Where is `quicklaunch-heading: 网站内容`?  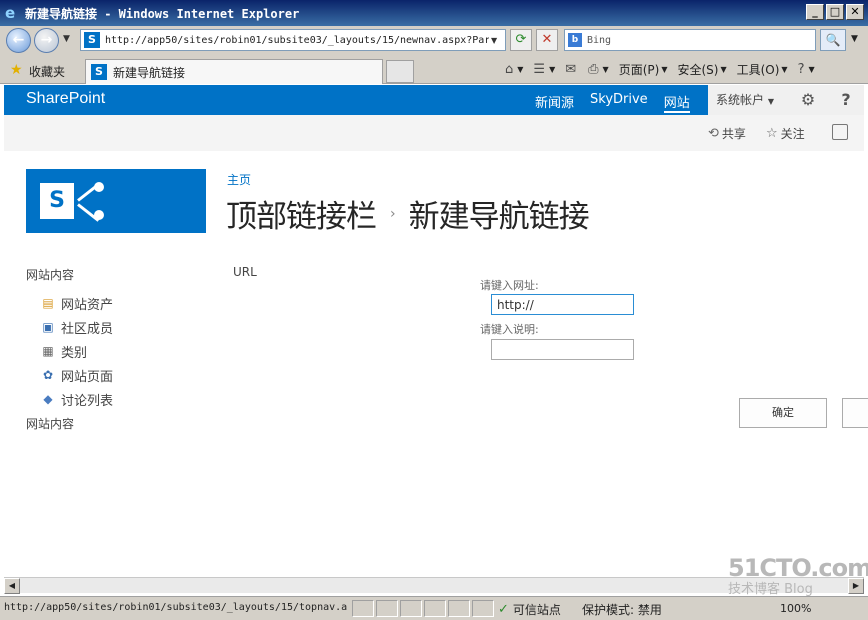
quicklaunch-heading: 网站内容 is located at coordinates (69, 274).